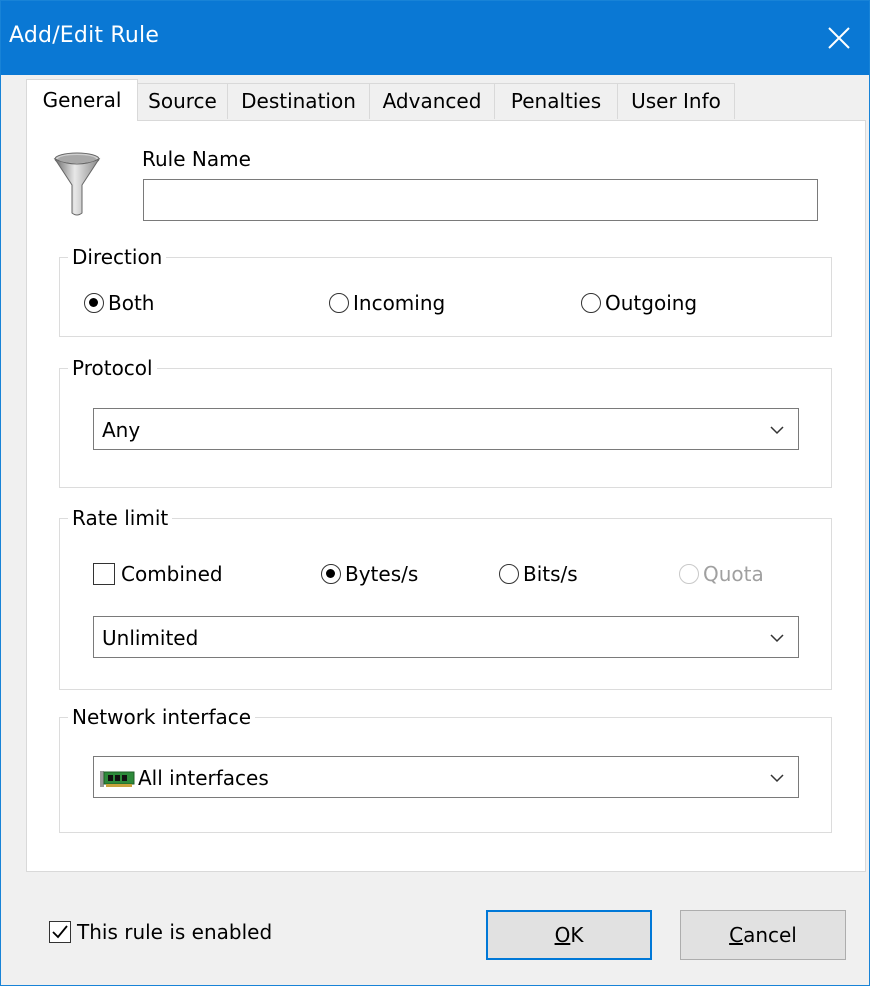 This screenshot has width=870, height=986. What do you see at coordinates (94, 303) in the screenshot?
I see `radio-both` at bounding box center [94, 303].